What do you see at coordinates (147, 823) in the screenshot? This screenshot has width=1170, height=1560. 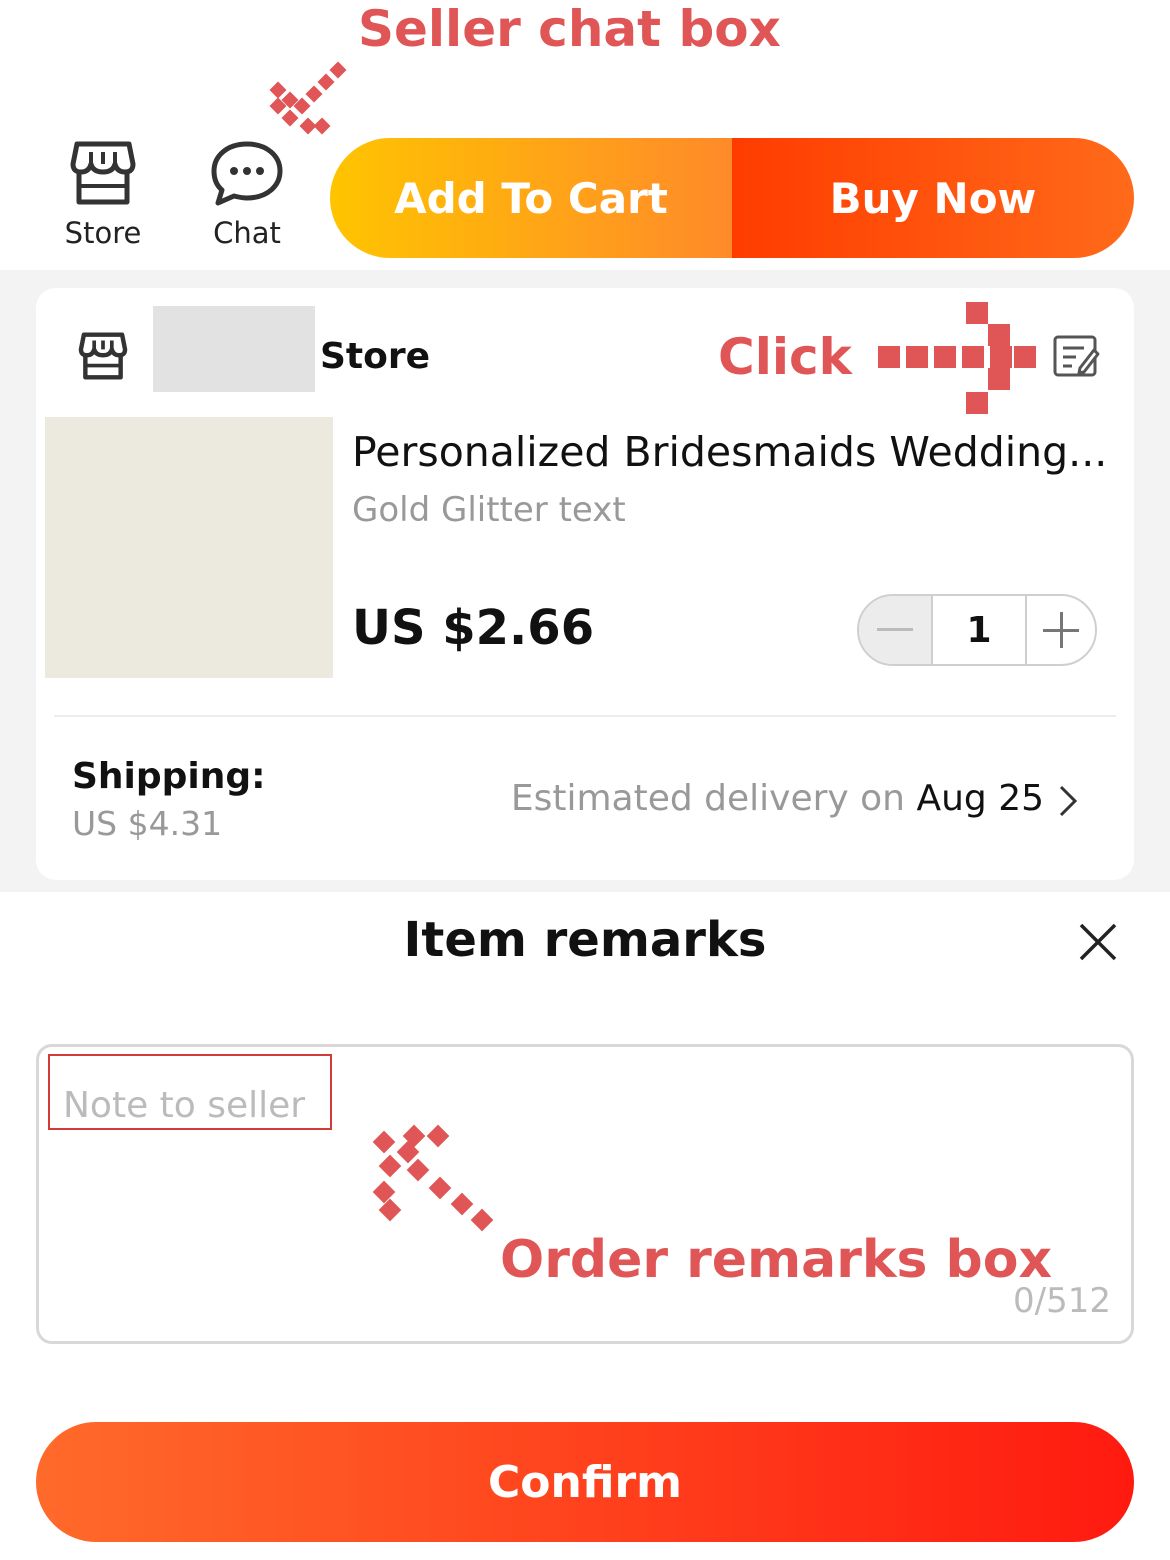 I see `shipping-price: US $4.31` at bounding box center [147, 823].